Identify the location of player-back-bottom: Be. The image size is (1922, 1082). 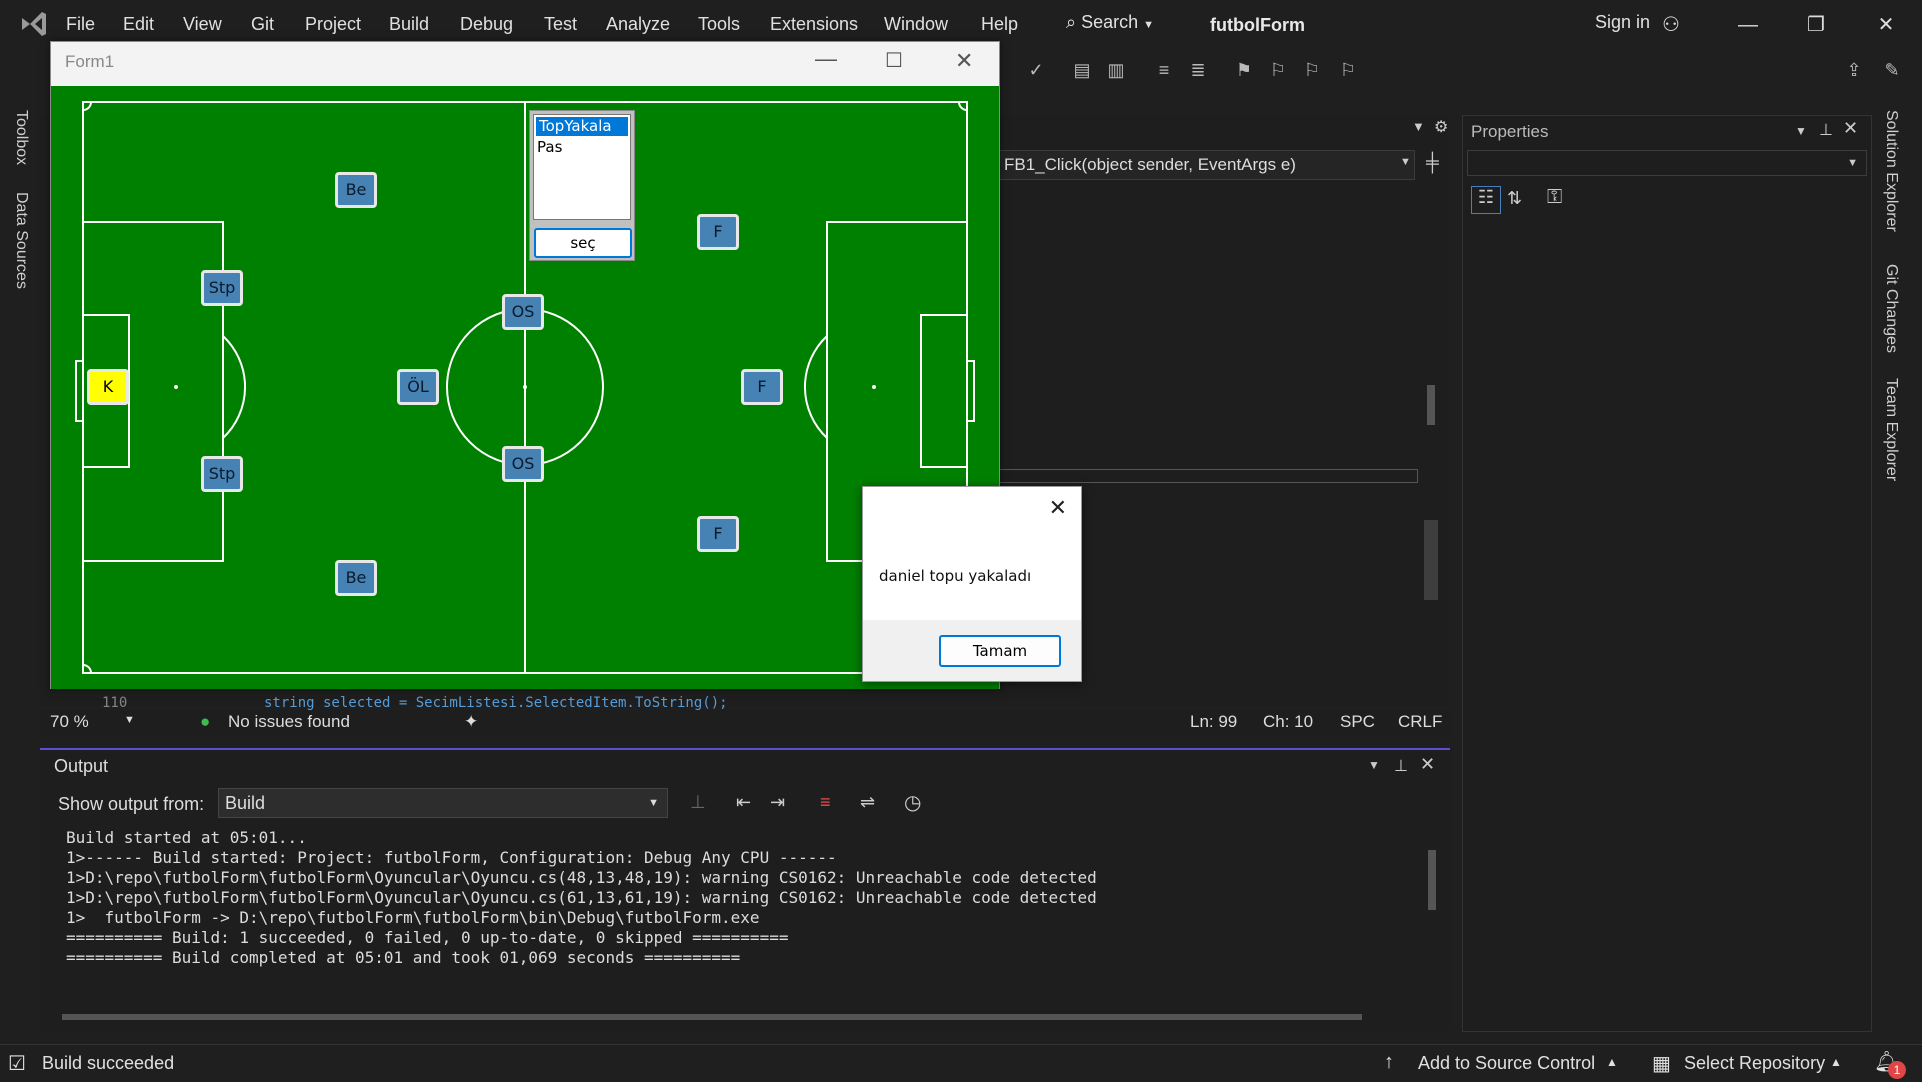
(356, 578).